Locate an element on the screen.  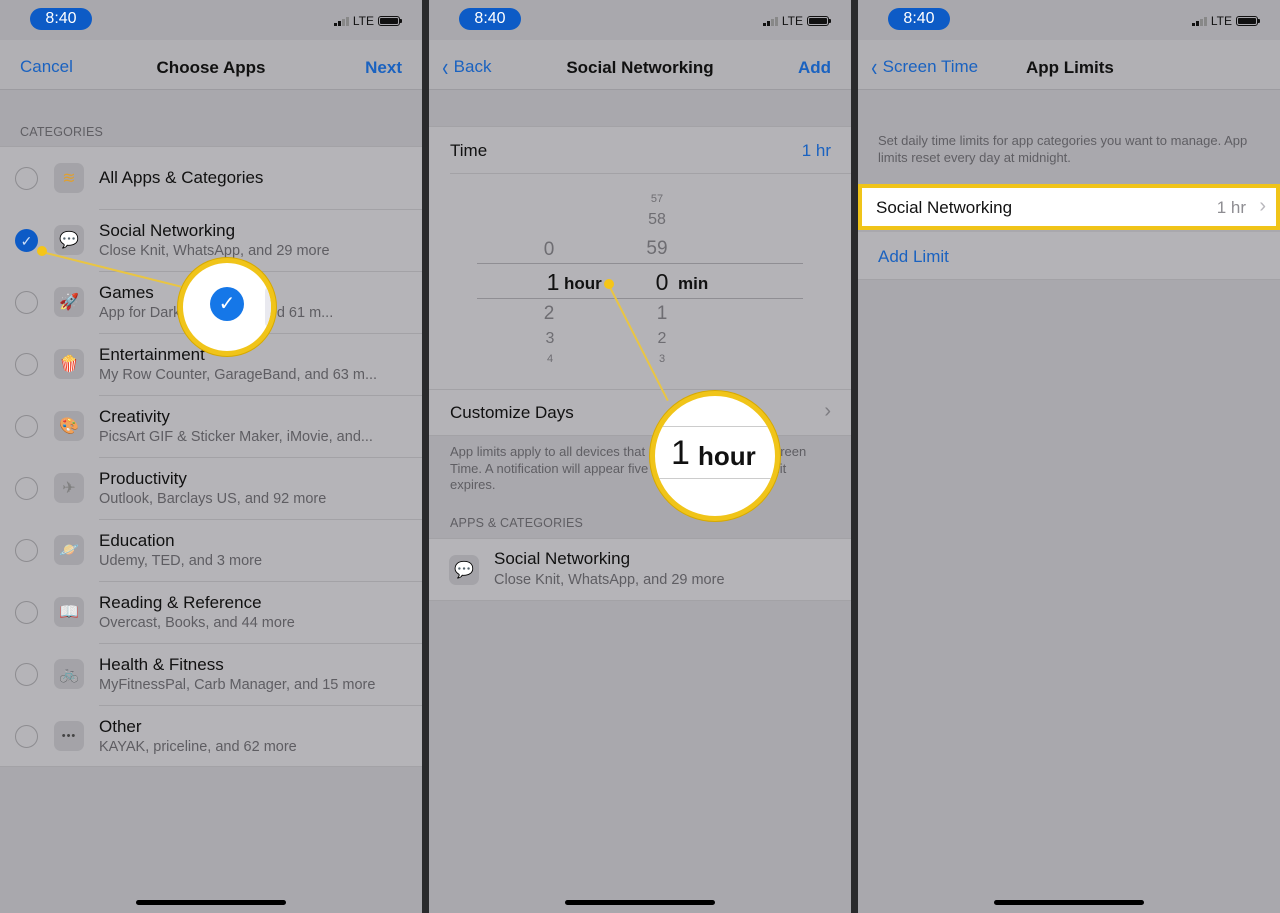
chevron-left-icon: ‹ is located at coordinates (874, 67).